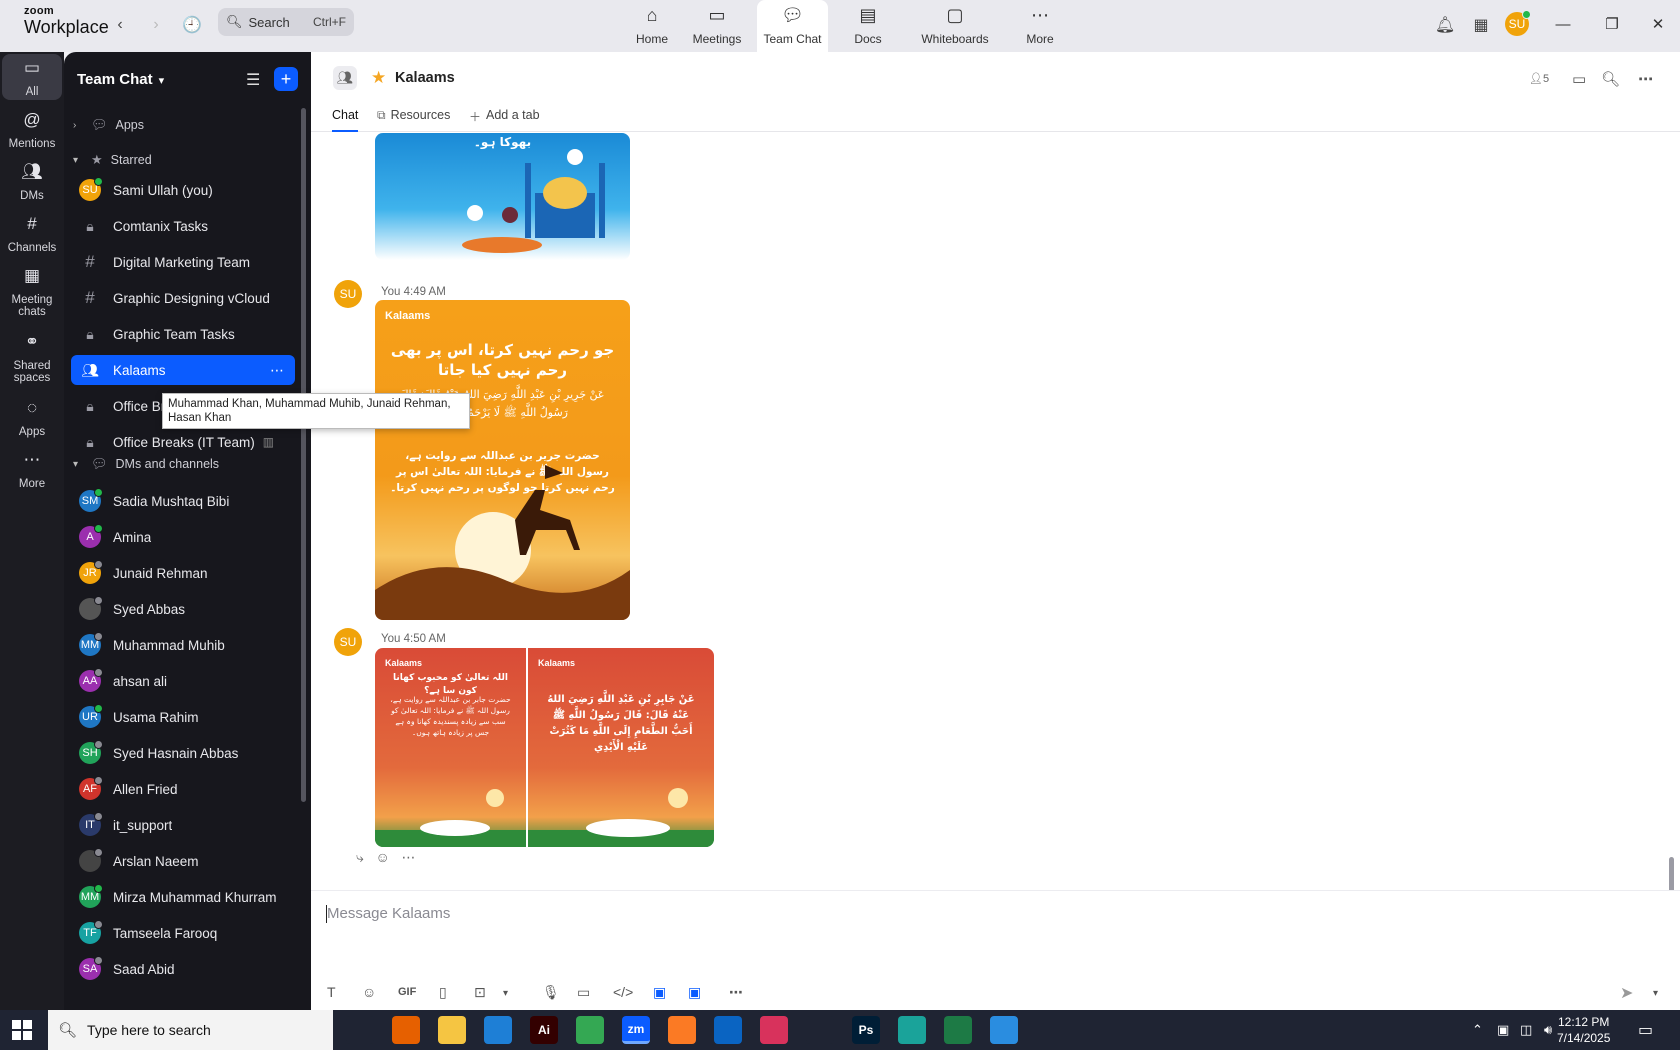 The height and width of the screenshot is (1050, 1680). I want to click on dm-item: JR Junaid Rehman, so click(183, 573).